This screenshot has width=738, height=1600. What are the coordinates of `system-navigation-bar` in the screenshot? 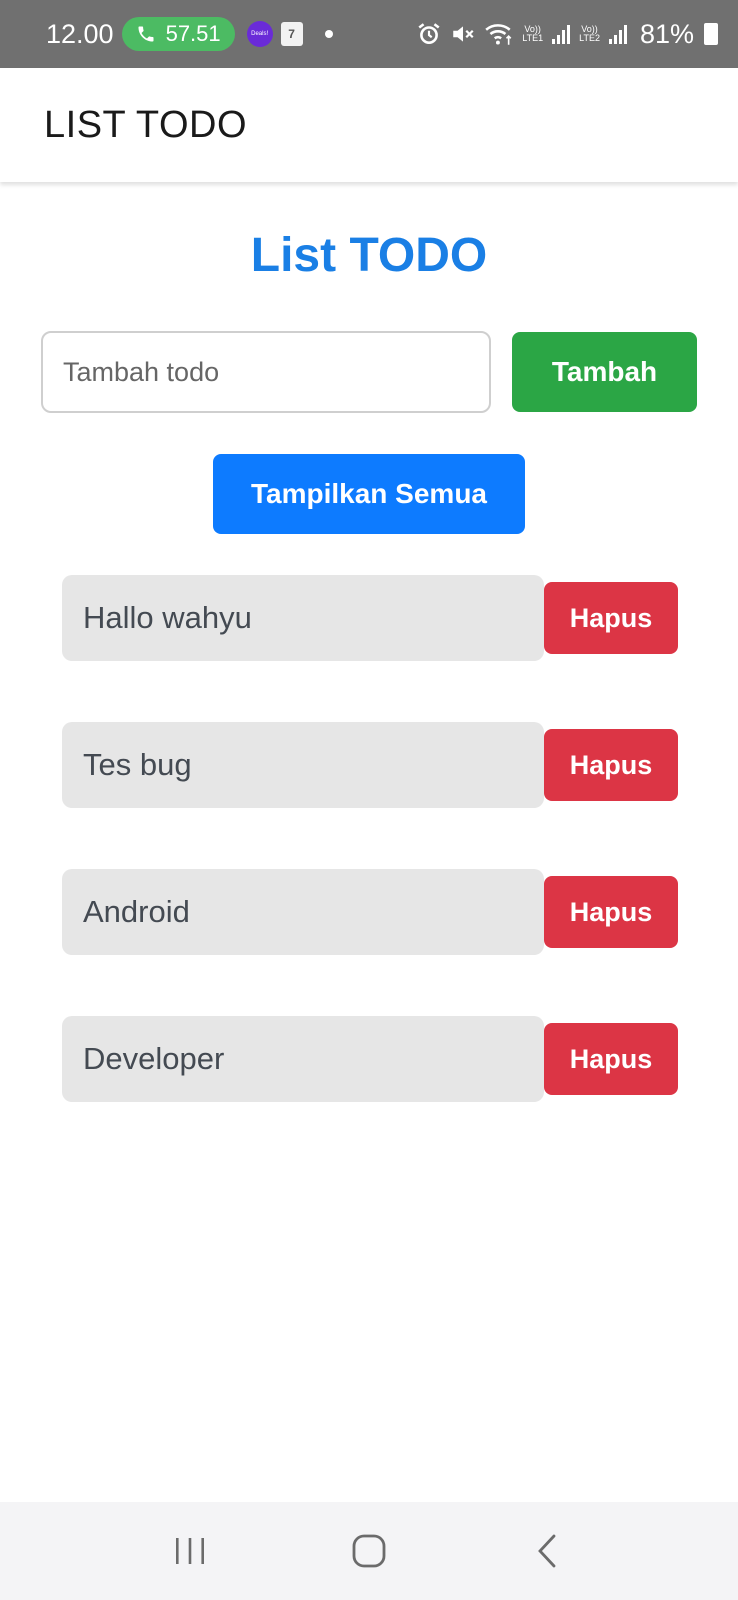 It's located at (369, 1551).